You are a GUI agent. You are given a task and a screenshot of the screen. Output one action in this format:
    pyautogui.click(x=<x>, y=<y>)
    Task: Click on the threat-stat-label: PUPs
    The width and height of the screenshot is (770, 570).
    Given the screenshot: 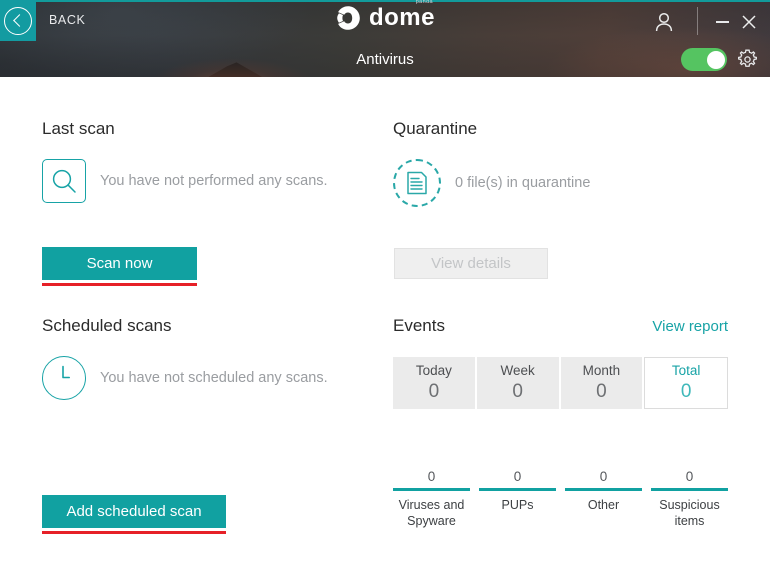 What is the action you would take?
    pyautogui.click(x=517, y=505)
    